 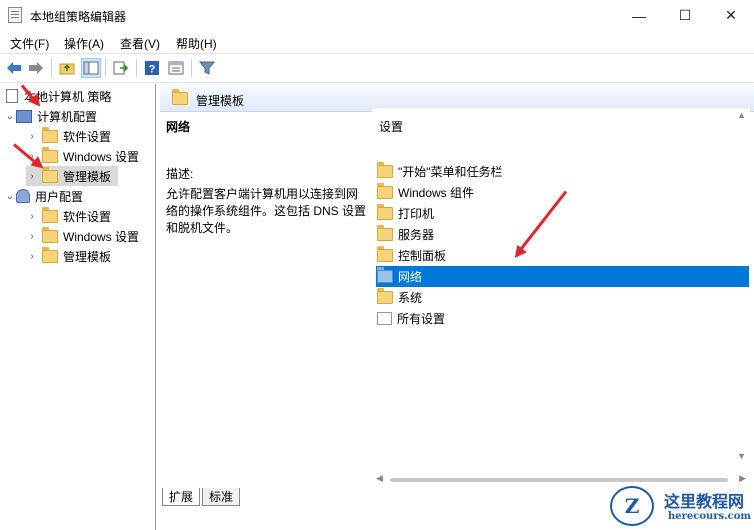 I want to click on logo-emblem: Z, so click(x=632, y=506).